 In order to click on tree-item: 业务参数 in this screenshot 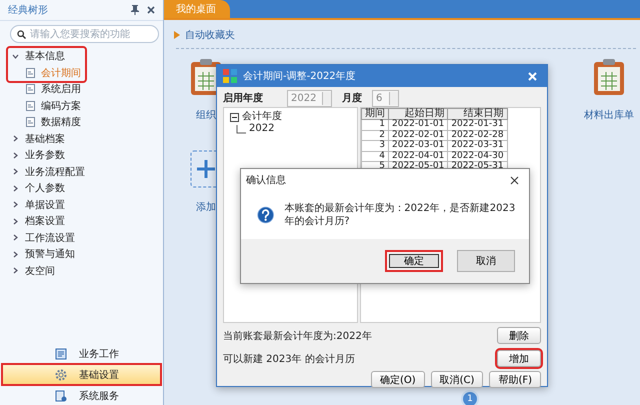, I will do `click(36, 155)`.